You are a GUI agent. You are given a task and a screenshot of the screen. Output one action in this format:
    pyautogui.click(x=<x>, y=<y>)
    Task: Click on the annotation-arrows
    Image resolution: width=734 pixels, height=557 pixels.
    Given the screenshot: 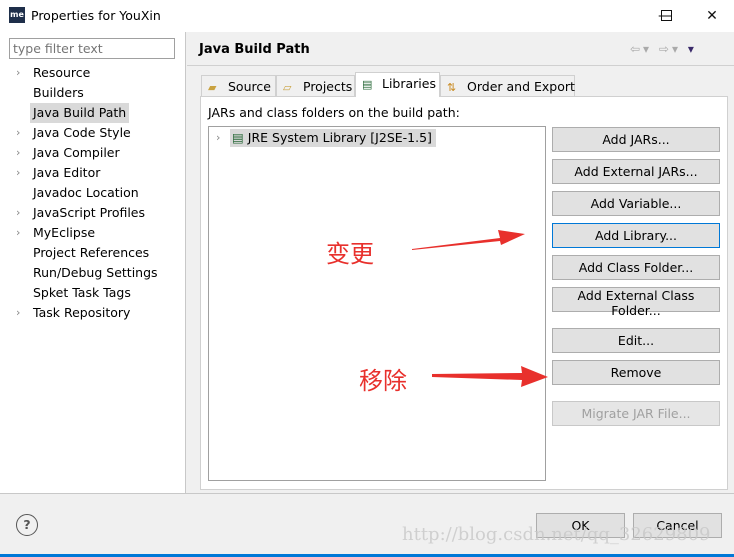 What is the action you would take?
    pyautogui.click(x=480, y=308)
    